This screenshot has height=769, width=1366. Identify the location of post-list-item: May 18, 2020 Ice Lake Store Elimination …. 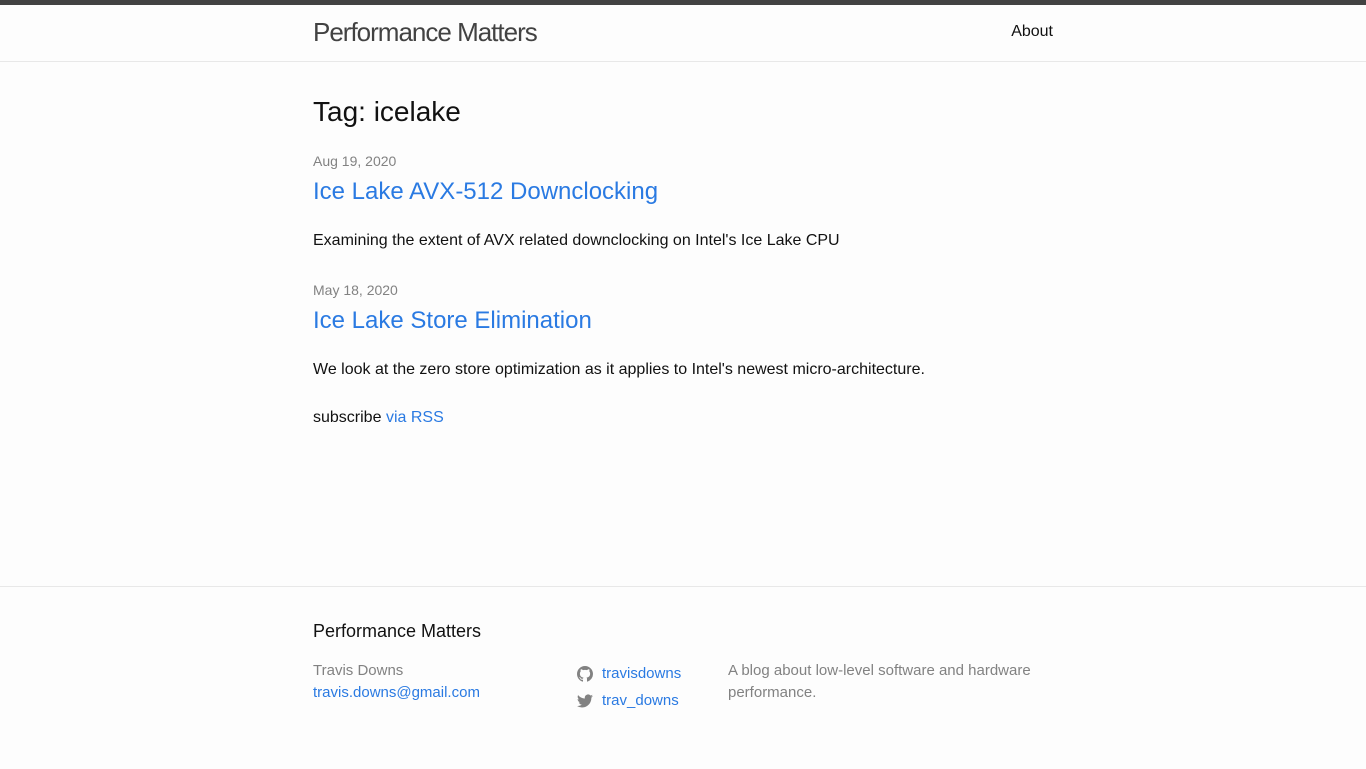
(683, 330).